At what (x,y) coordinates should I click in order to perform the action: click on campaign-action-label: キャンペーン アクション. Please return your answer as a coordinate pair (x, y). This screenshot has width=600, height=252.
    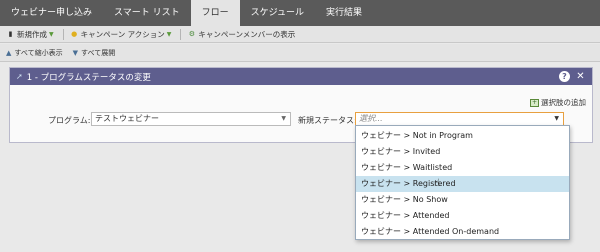
    Looking at the image, I should click on (122, 34).